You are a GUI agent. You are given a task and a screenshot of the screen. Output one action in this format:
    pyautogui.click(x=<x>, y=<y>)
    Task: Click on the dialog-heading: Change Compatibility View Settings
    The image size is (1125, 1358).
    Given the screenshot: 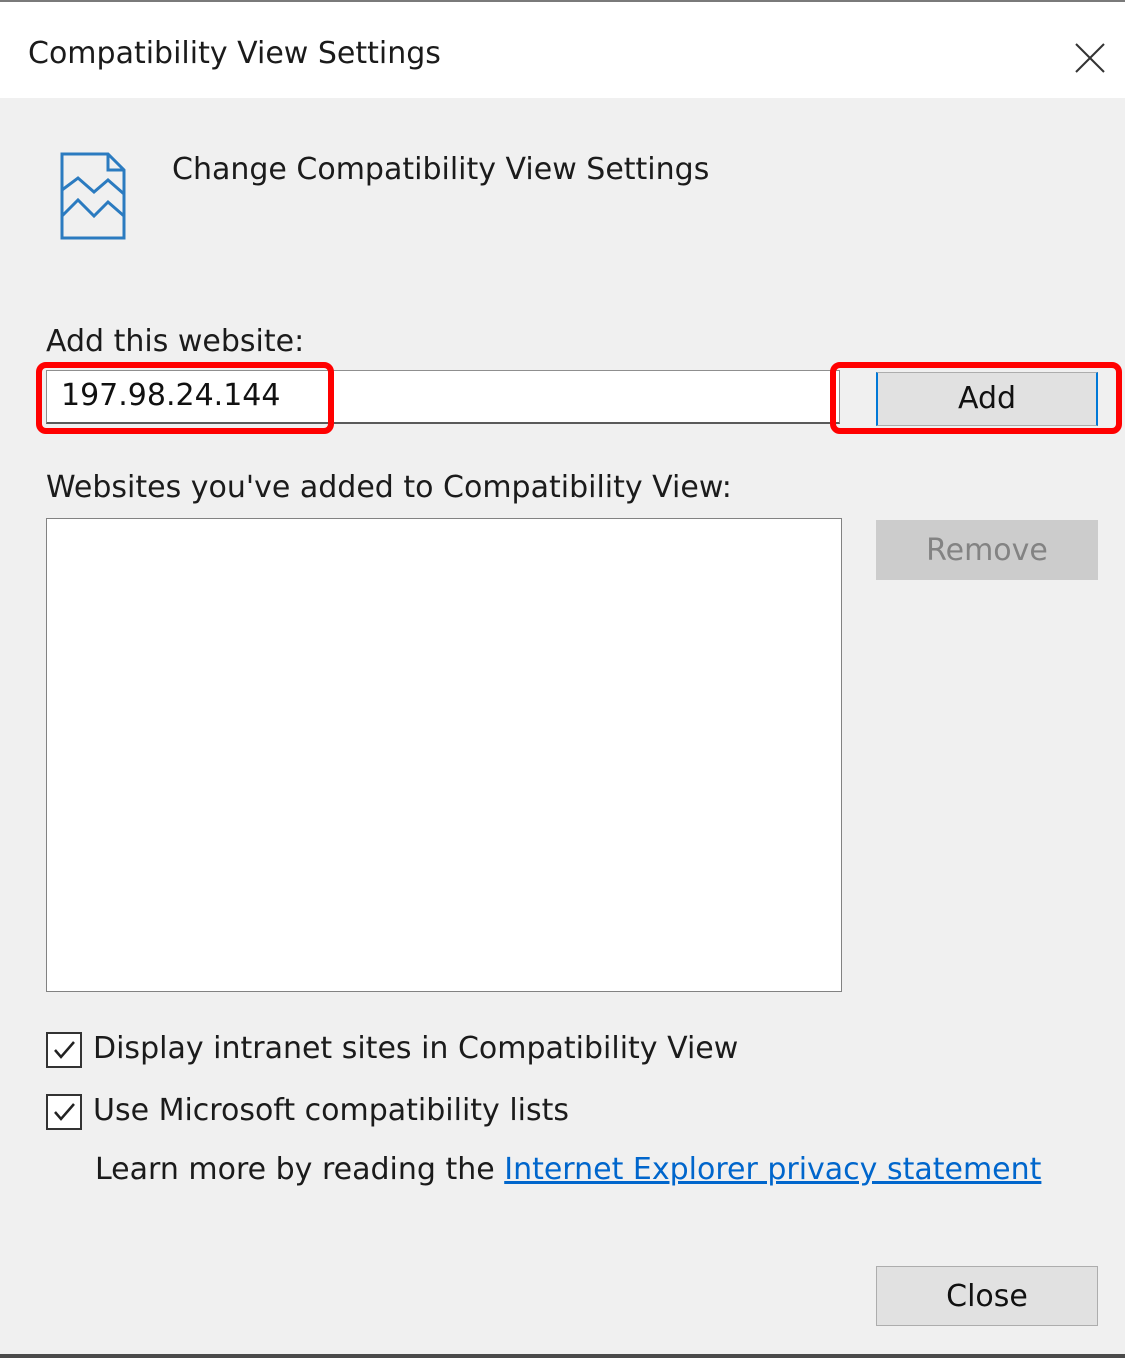 What is the action you would take?
    pyautogui.click(x=441, y=169)
    